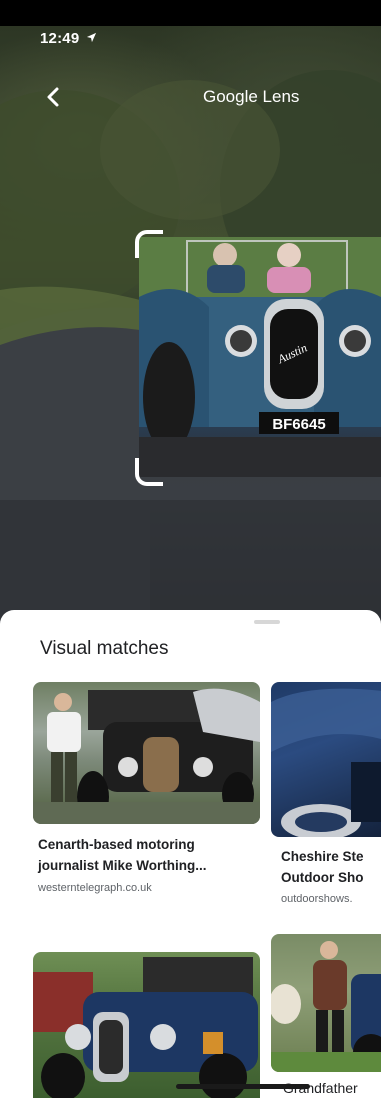 The width and height of the screenshot is (381, 1098). I want to click on vintage-car-image: Austin BF6645, so click(260, 357).